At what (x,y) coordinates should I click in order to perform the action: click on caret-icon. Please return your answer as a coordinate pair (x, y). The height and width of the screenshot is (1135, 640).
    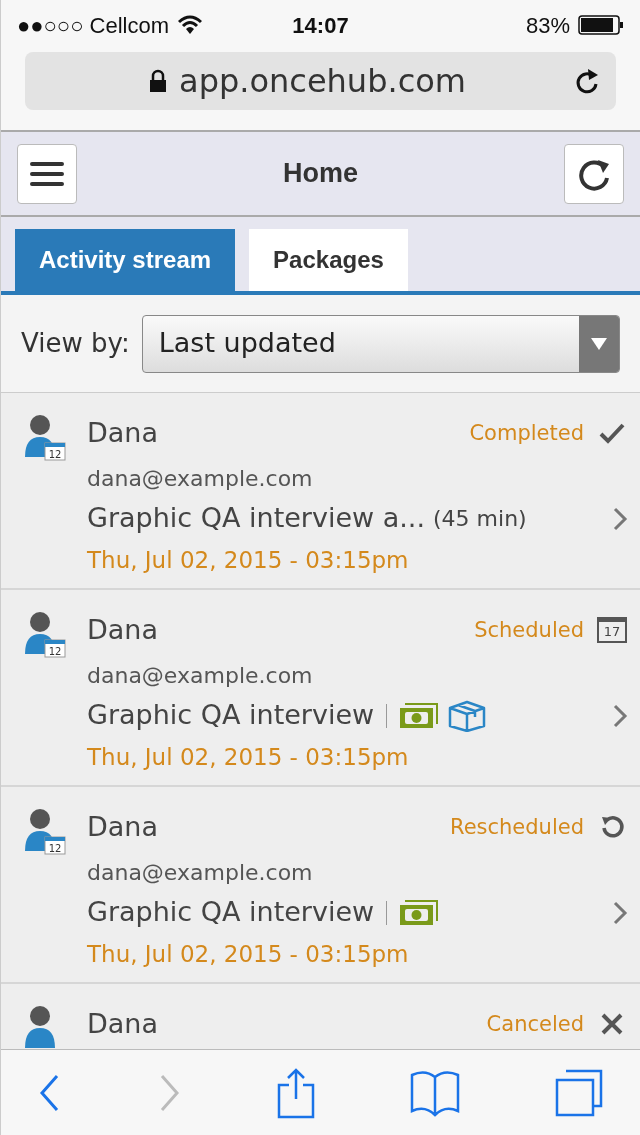
    Looking at the image, I should click on (599, 343).